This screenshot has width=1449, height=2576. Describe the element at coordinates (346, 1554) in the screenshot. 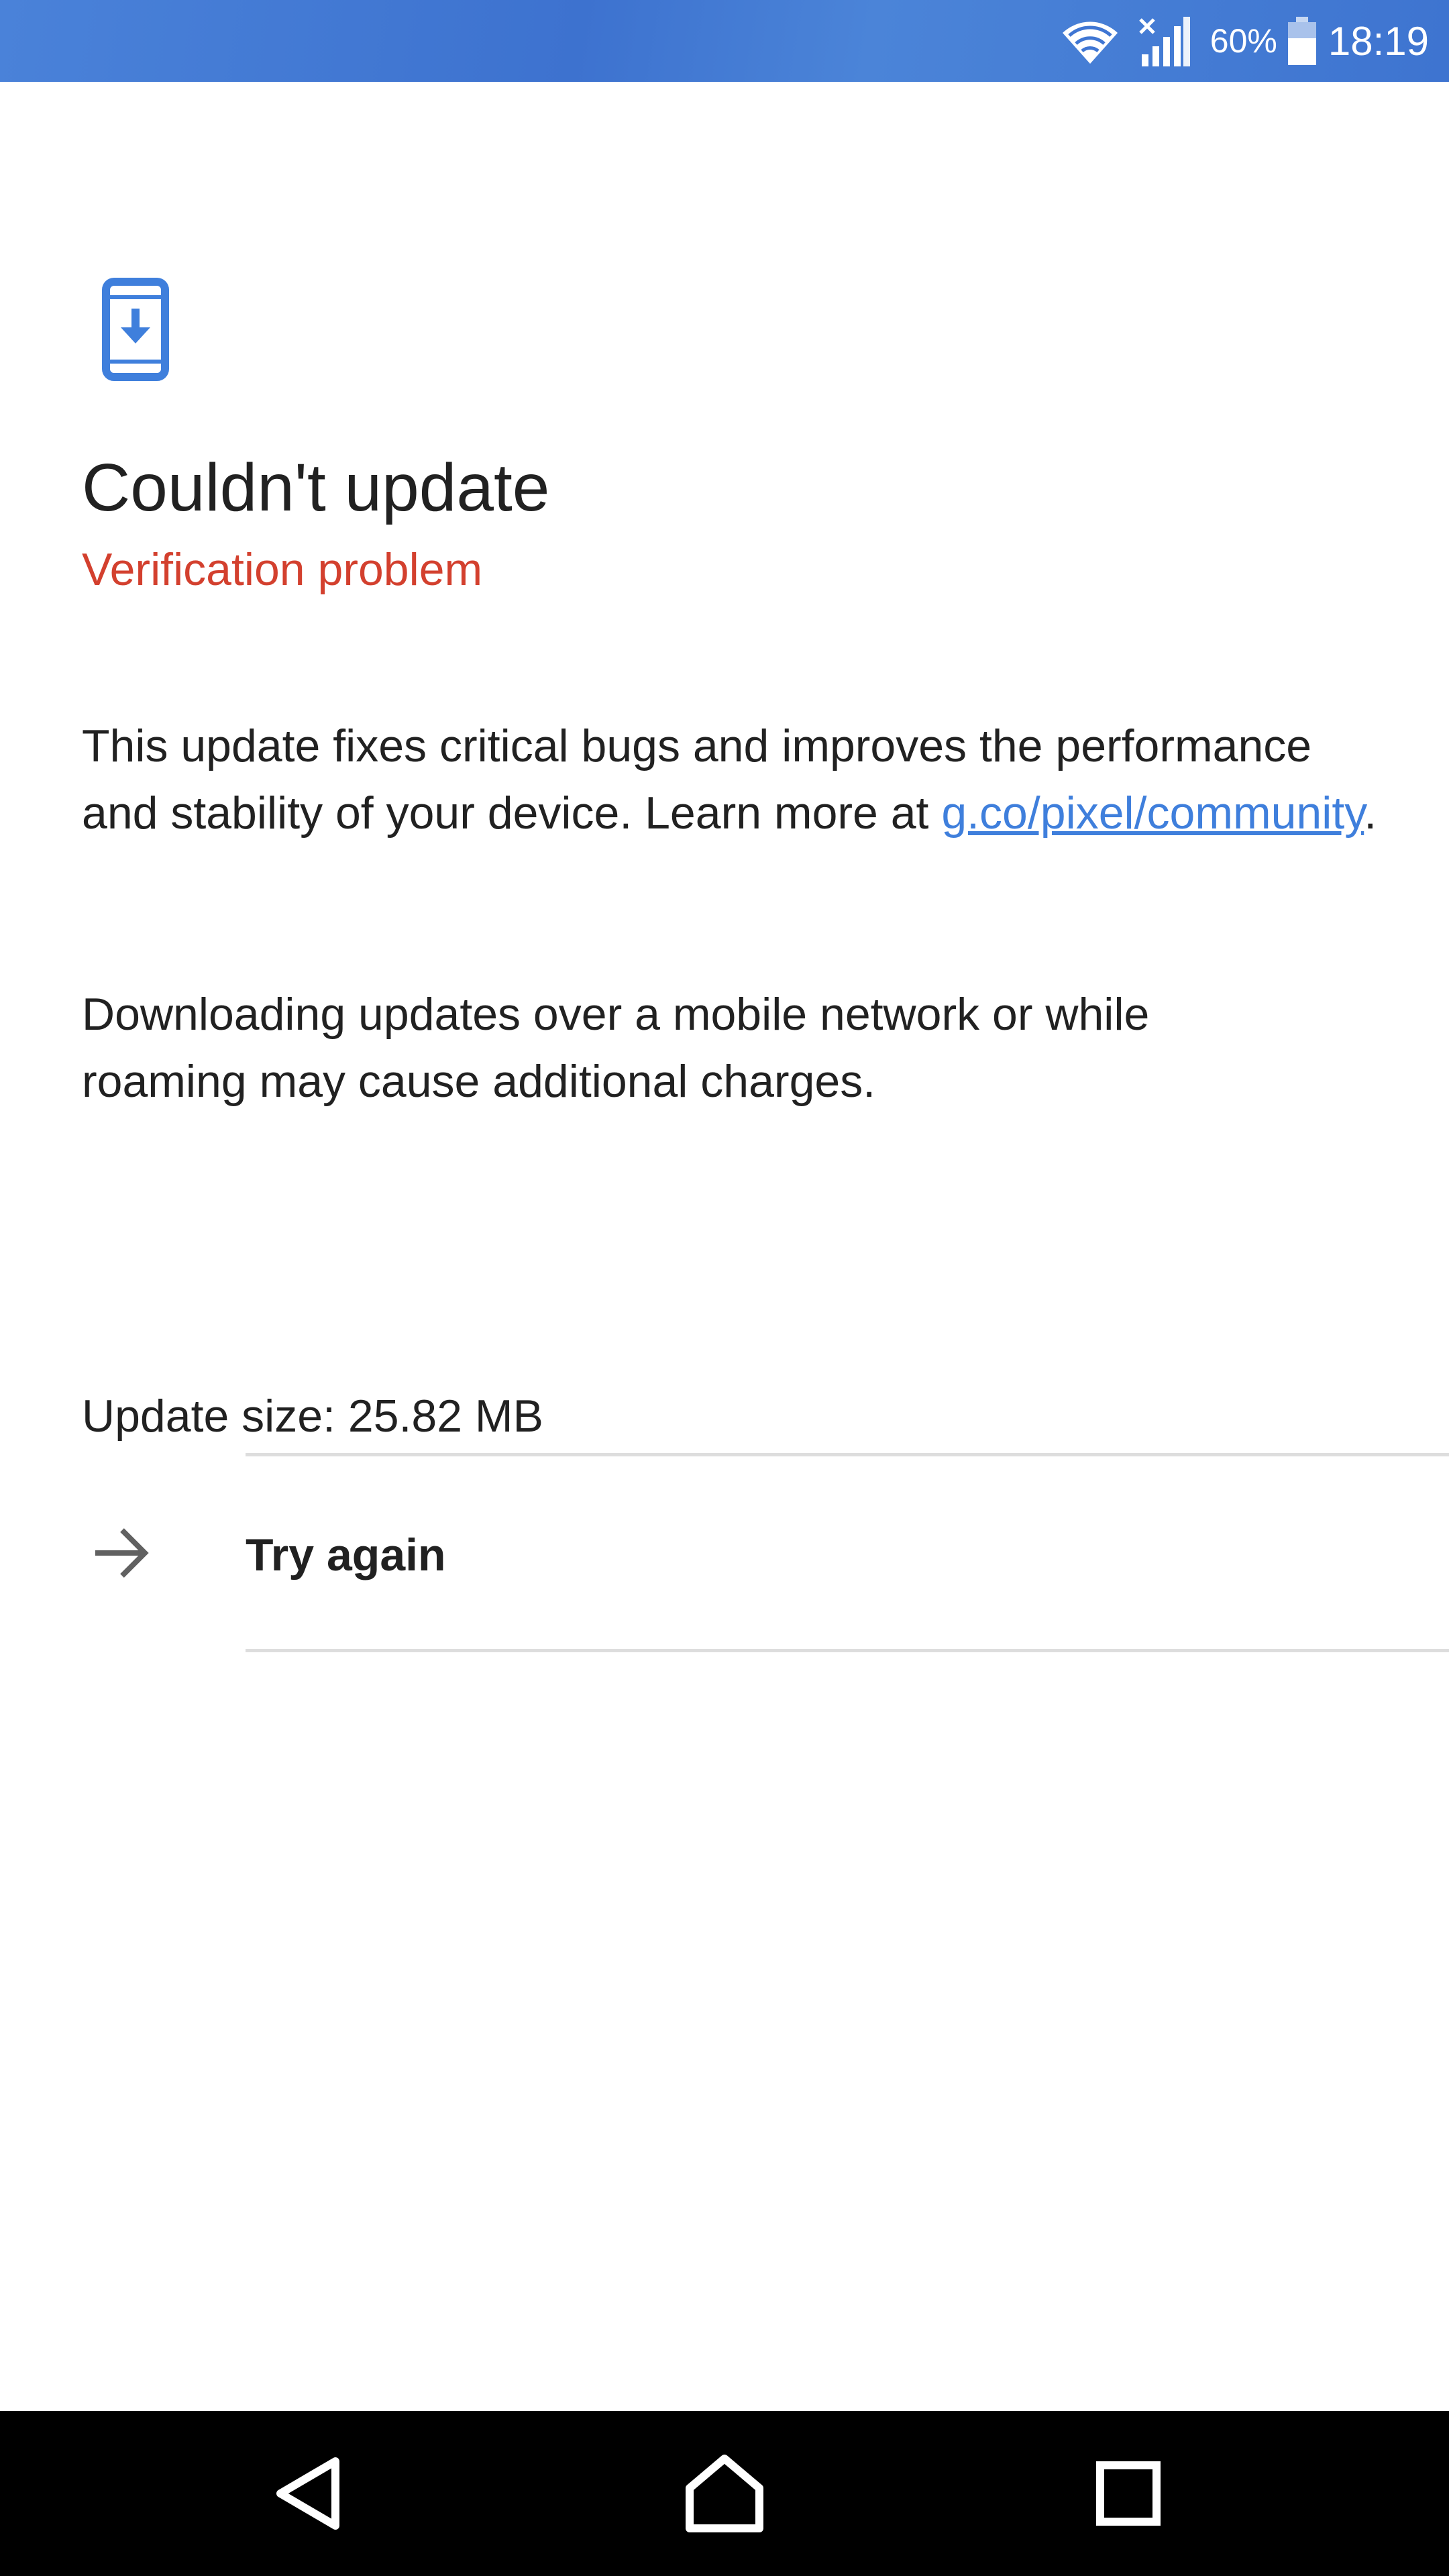

I see `try-again-label: Try again` at that location.